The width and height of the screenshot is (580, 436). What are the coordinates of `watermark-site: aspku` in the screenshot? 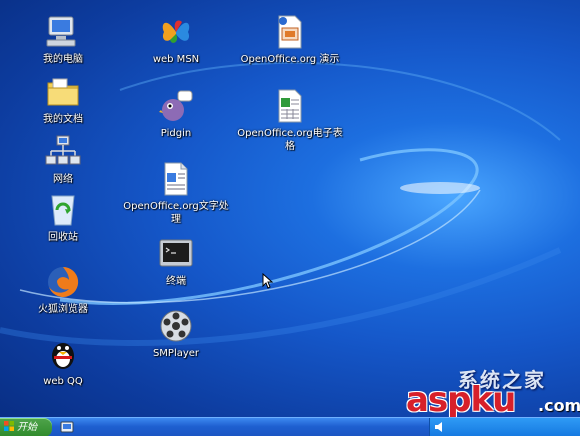 It's located at (461, 400).